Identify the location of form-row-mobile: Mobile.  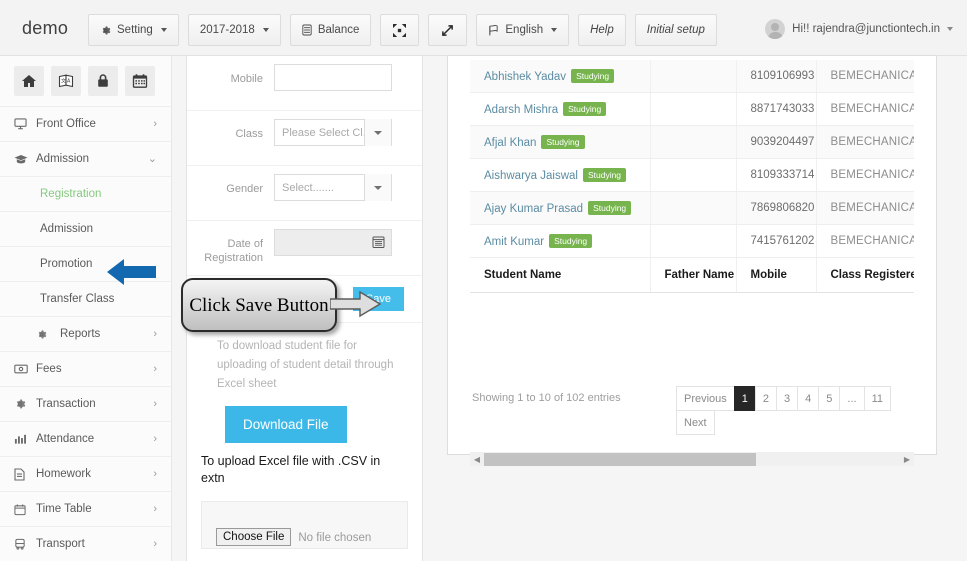
(304, 83).